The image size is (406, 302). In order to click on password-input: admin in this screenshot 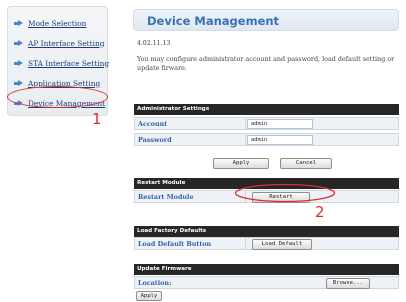, I will do `click(280, 140)`.